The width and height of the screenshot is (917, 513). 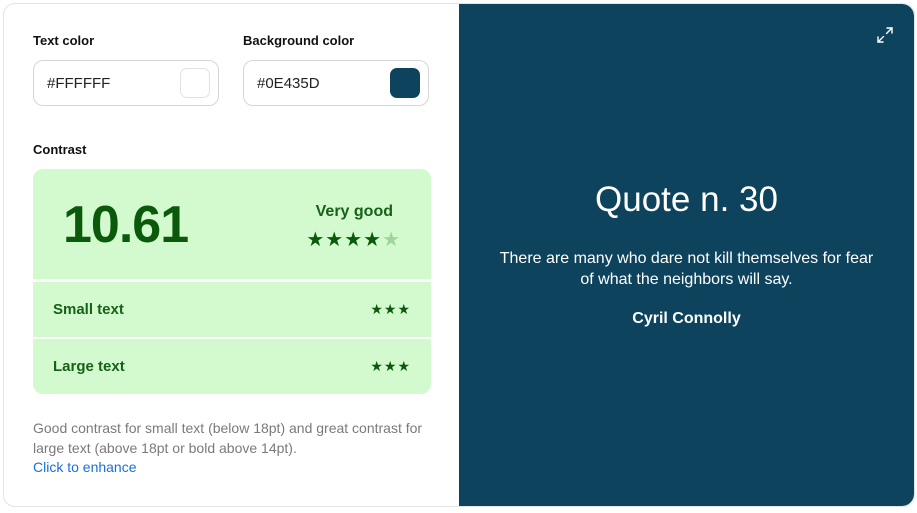 I want to click on contrast-label: Contrast, so click(x=60, y=149).